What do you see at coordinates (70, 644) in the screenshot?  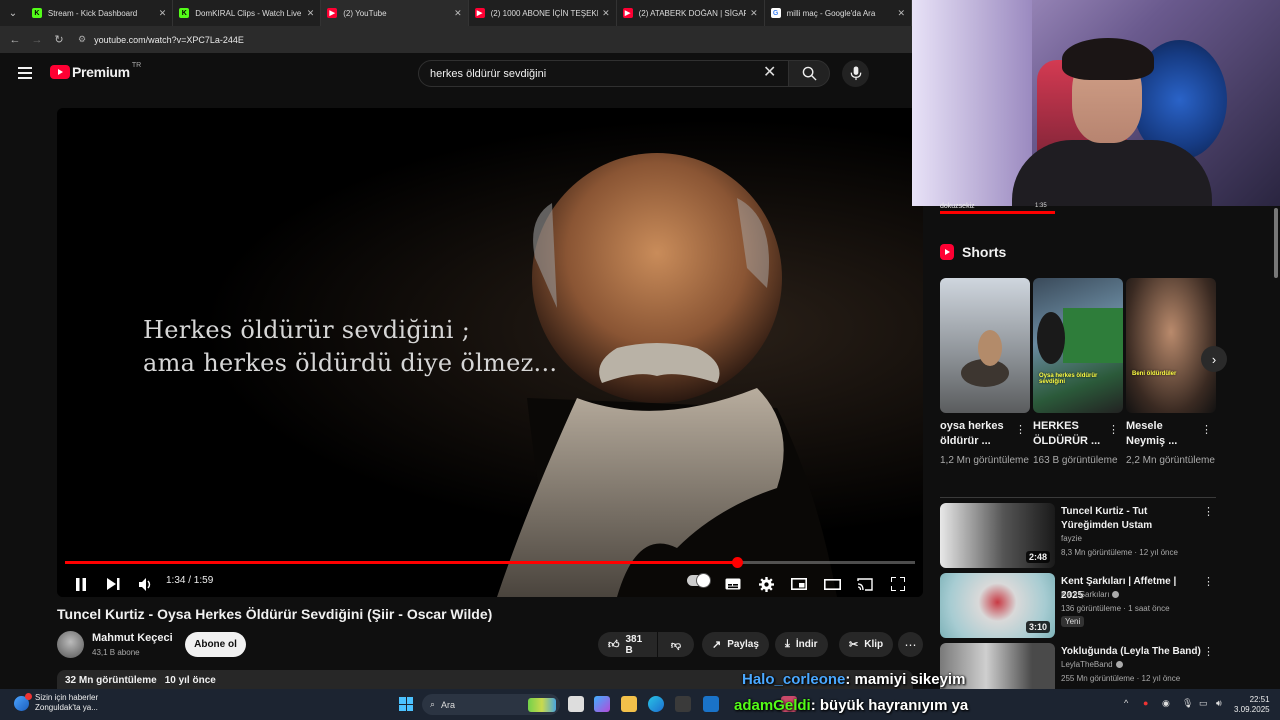 I see `channel-avatar` at bounding box center [70, 644].